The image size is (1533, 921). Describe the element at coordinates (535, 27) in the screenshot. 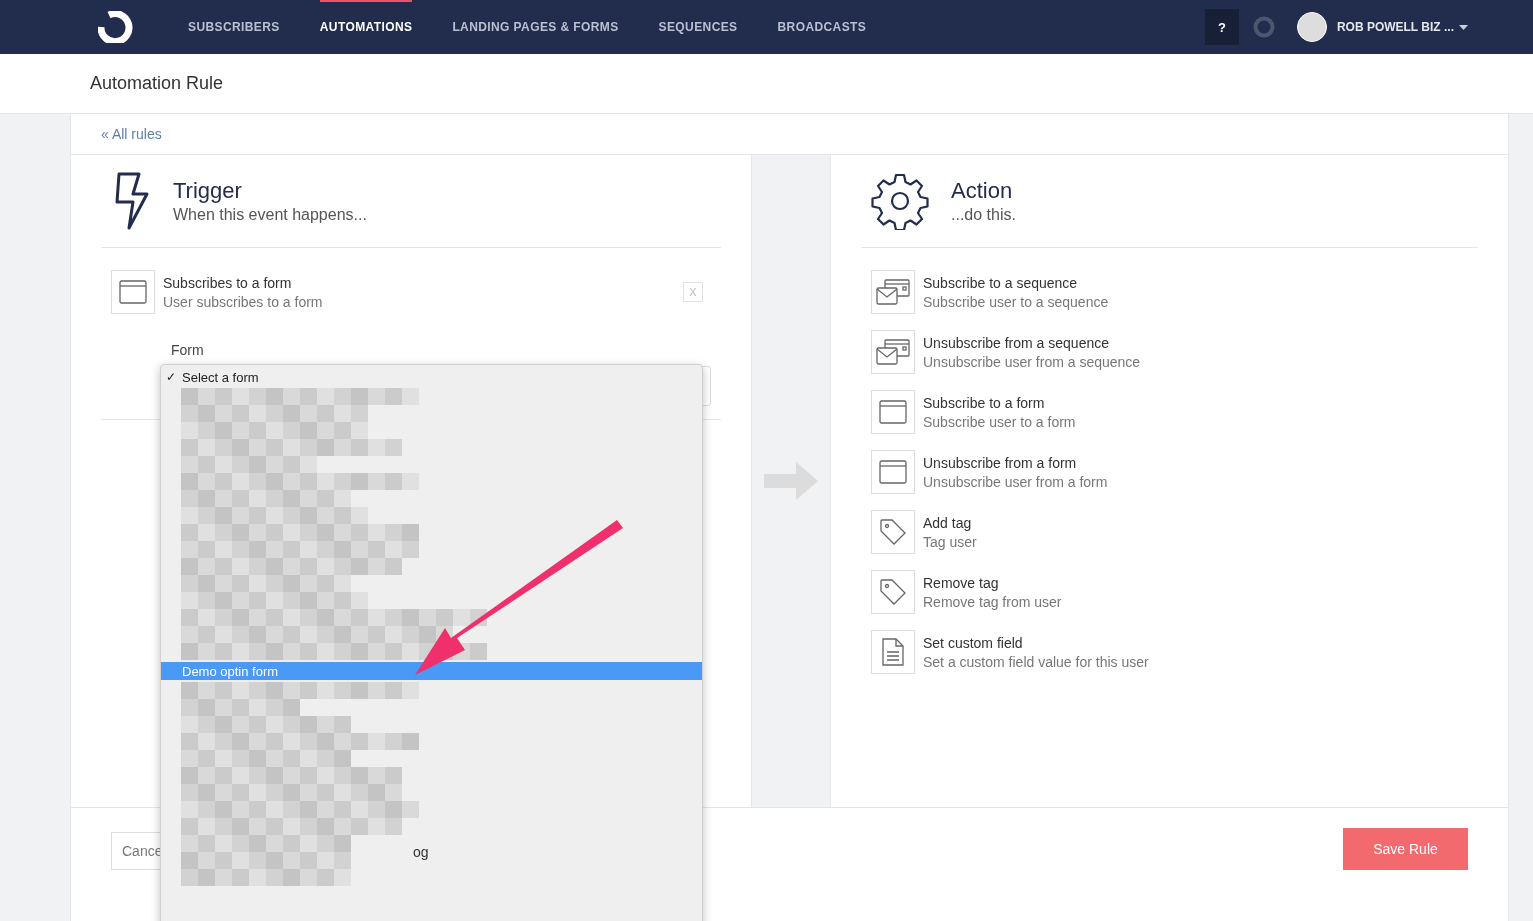

I see `nav-tab: LANDING PAGES & FORMS` at that location.